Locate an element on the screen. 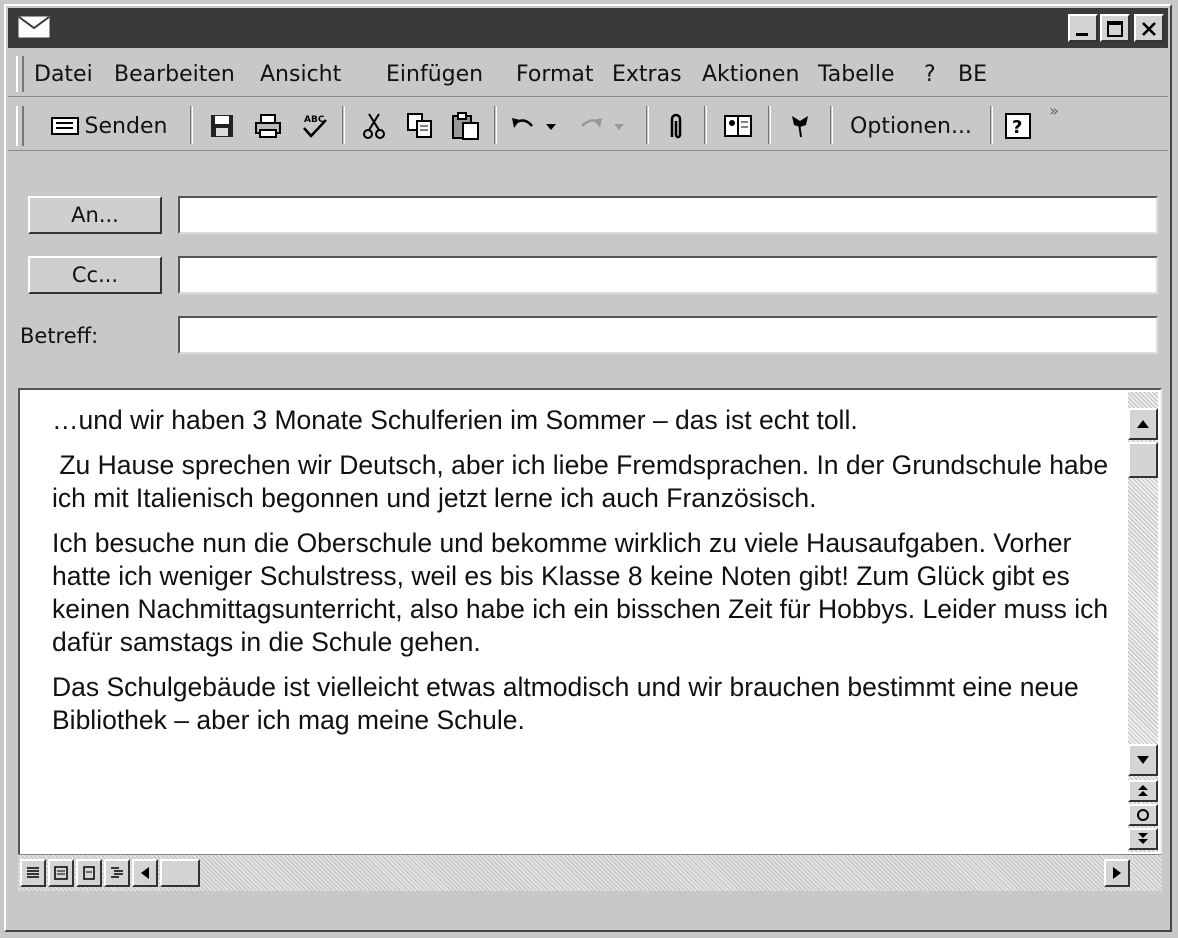 Image resolution: width=1178 pixels, height=938 pixels. menu-ansicht: Ansicht is located at coordinates (300, 74).